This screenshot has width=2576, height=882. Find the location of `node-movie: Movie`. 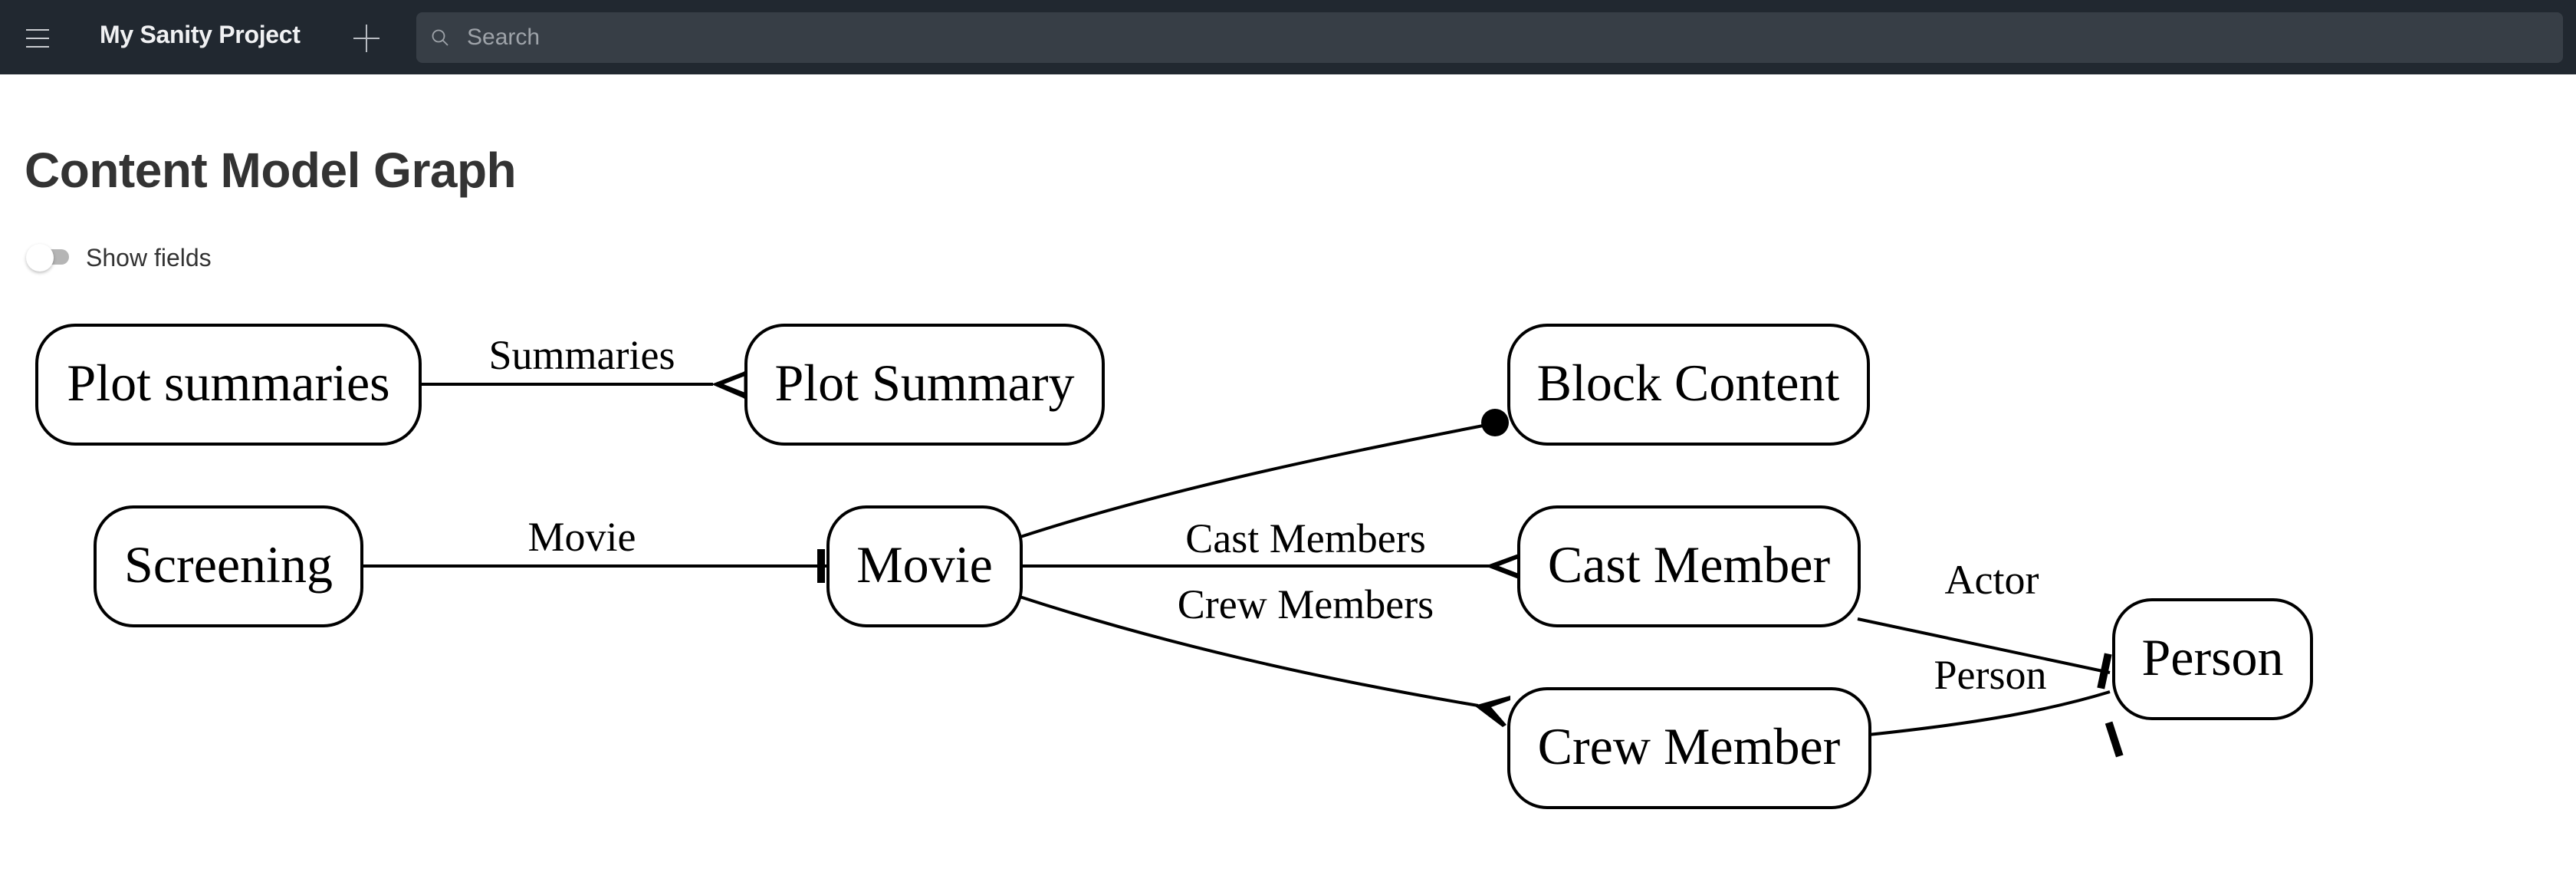

node-movie: Movie is located at coordinates (924, 566).